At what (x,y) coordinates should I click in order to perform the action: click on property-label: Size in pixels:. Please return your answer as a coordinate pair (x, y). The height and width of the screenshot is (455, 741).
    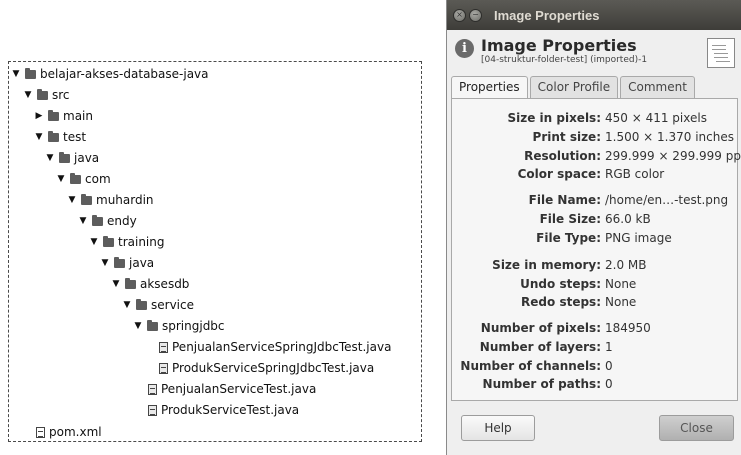
    Looking at the image, I should click on (554, 118).